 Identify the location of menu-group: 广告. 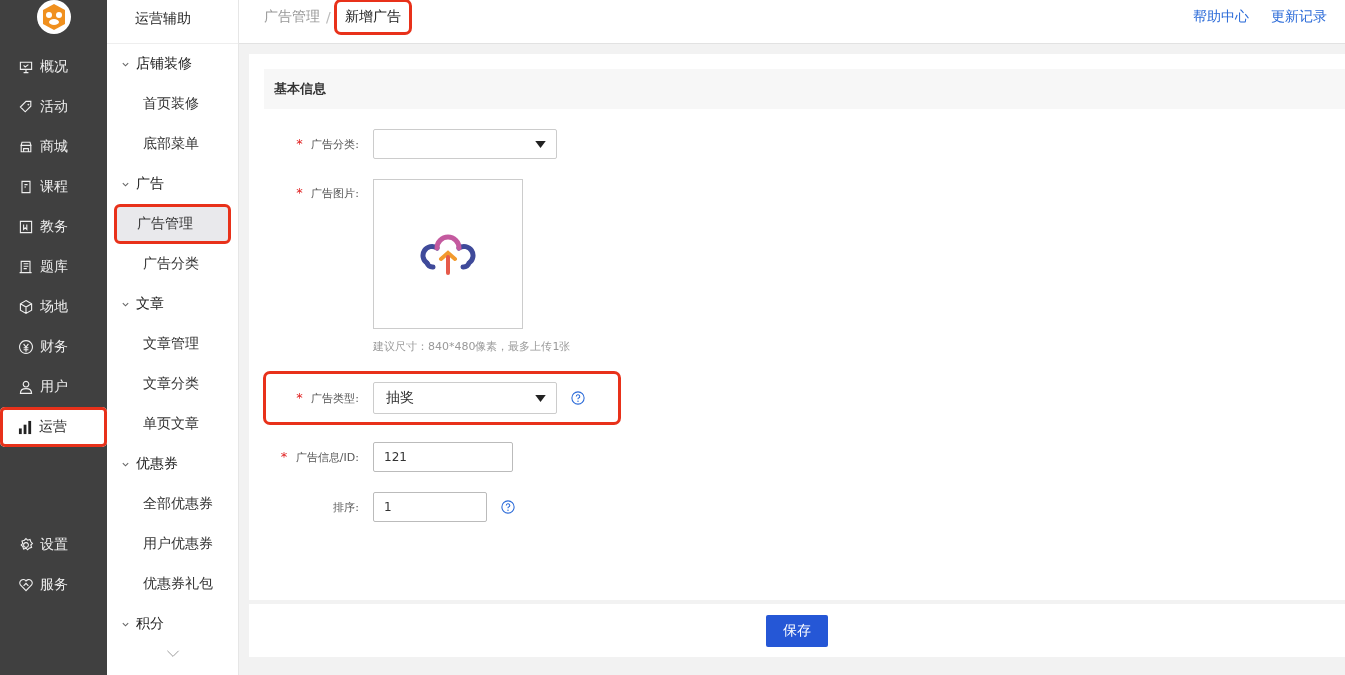
(172, 184).